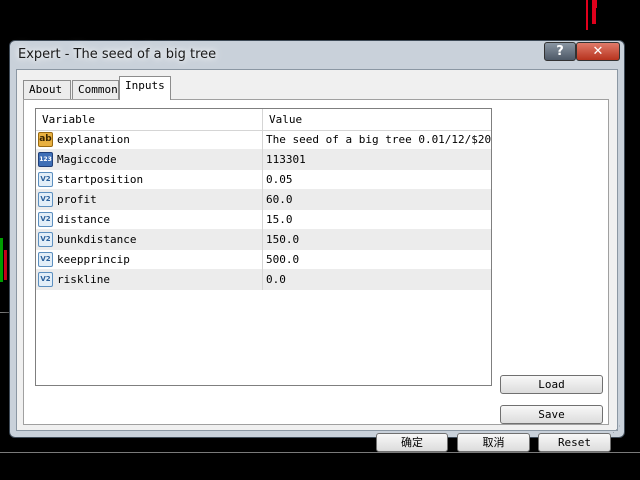  What do you see at coordinates (93, 259) in the screenshot?
I see `variable-name: keepprincip` at bounding box center [93, 259].